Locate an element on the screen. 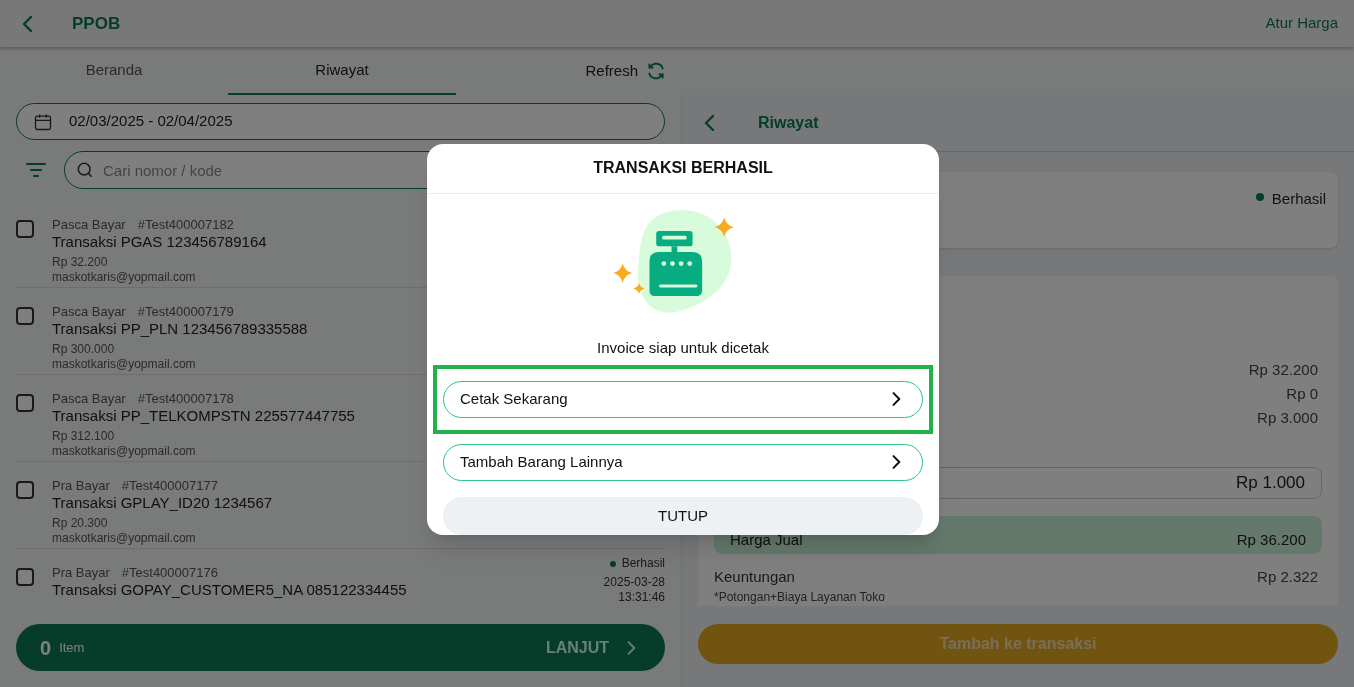 Image resolution: width=1354 pixels, height=687 pixels. transaction-code: #Test400007176 is located at coordinates (169, 573).